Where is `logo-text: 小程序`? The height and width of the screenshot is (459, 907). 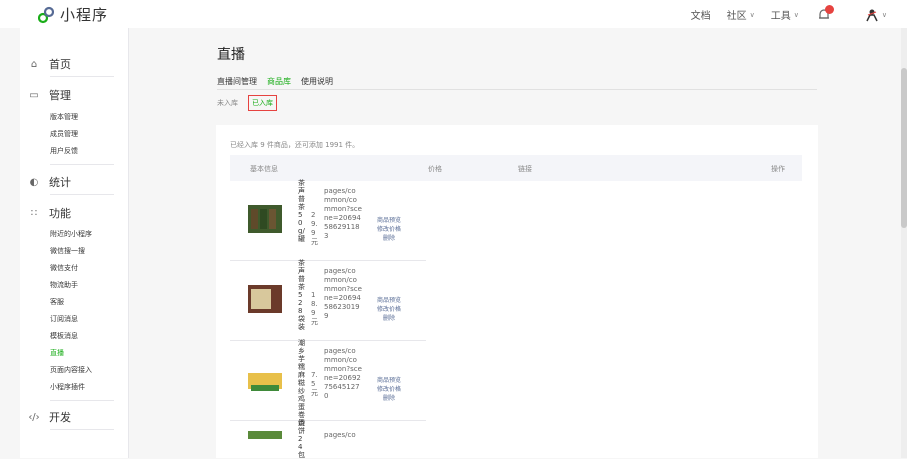
logo-text: 小程序 is located at coordinates (84, 15).